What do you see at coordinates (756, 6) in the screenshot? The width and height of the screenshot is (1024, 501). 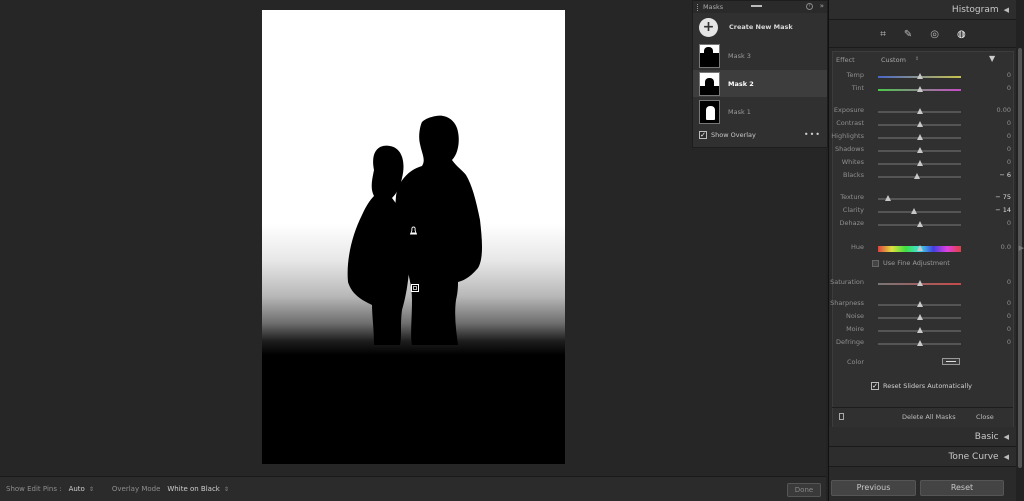 I see `minimize-icon` at bounding box center [756, 6].